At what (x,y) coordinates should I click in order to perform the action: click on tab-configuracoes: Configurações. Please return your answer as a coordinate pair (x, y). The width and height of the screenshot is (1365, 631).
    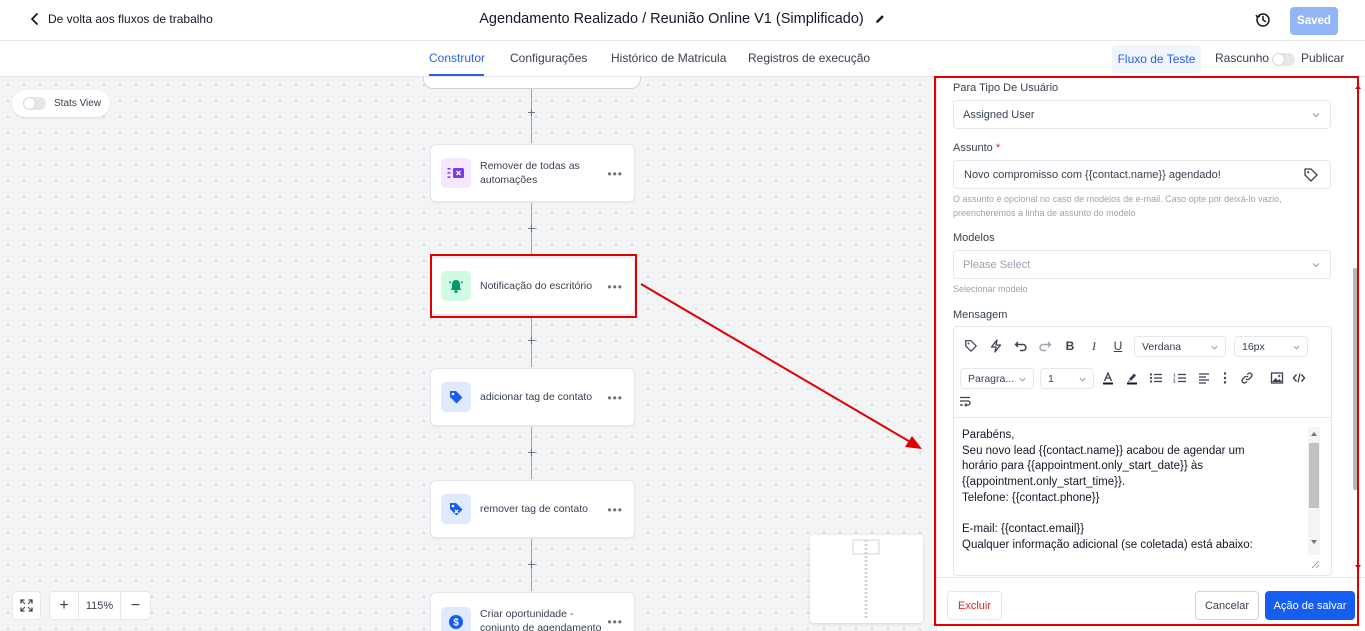
    Looking at the image, I should click on (548, 58).